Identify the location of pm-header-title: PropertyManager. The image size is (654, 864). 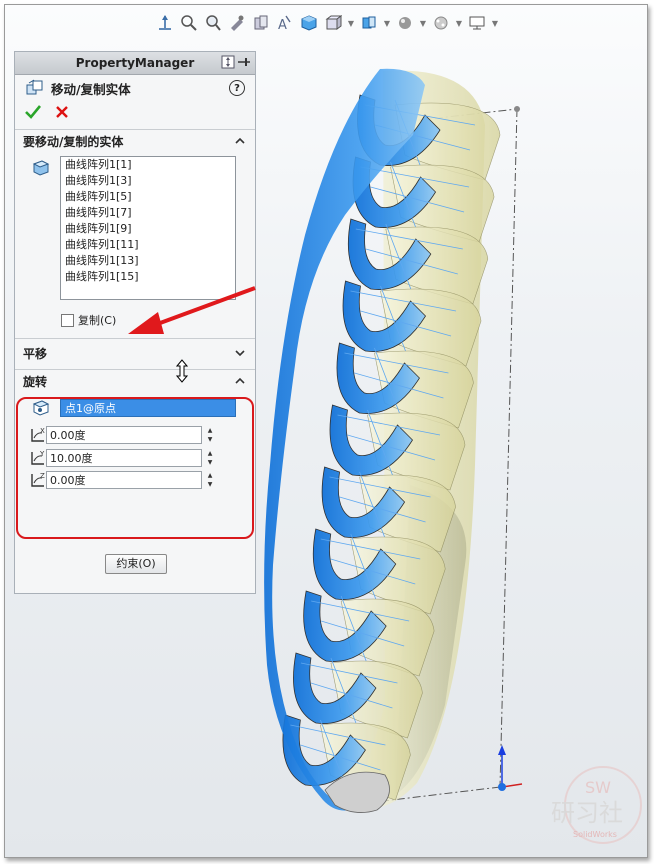
(135, 63).